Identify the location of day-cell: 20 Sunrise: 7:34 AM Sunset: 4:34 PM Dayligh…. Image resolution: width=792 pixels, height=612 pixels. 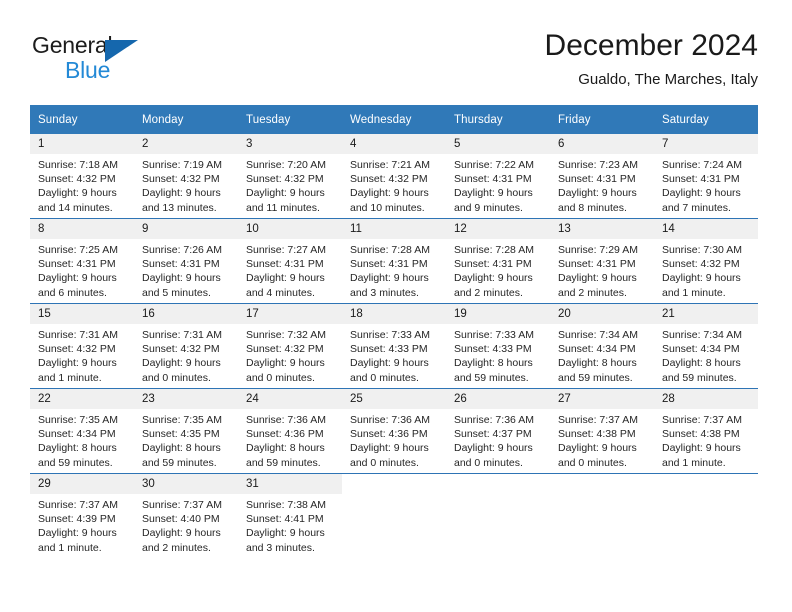
(602, 346).